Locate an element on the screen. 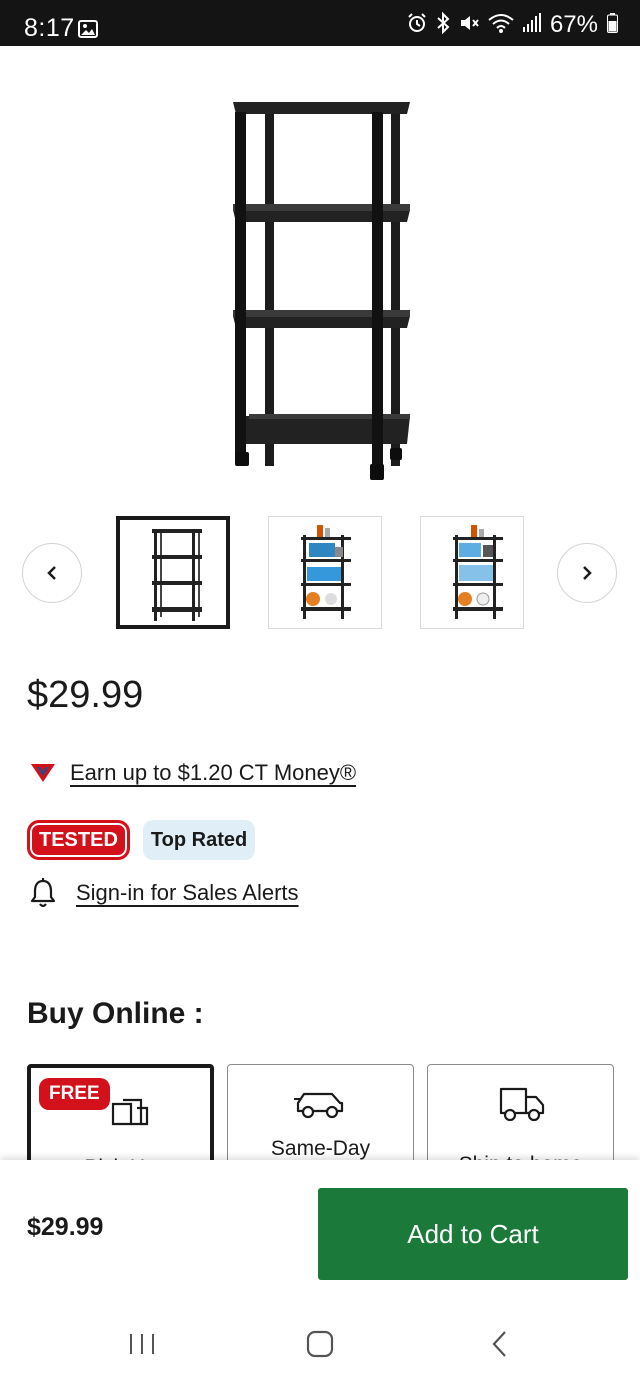 This screenshot has width=640, height=1388. image-thumbnails is located at coordinates (320, 573).